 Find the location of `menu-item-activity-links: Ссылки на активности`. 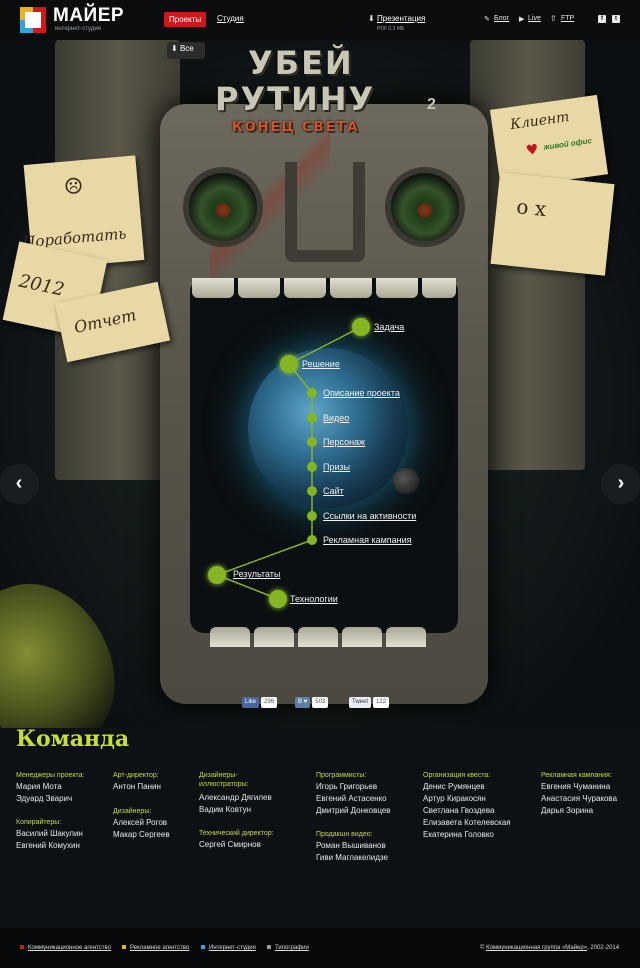

menu-item-activity-links: Ссылки на активности is located at coordinates (369, 516).